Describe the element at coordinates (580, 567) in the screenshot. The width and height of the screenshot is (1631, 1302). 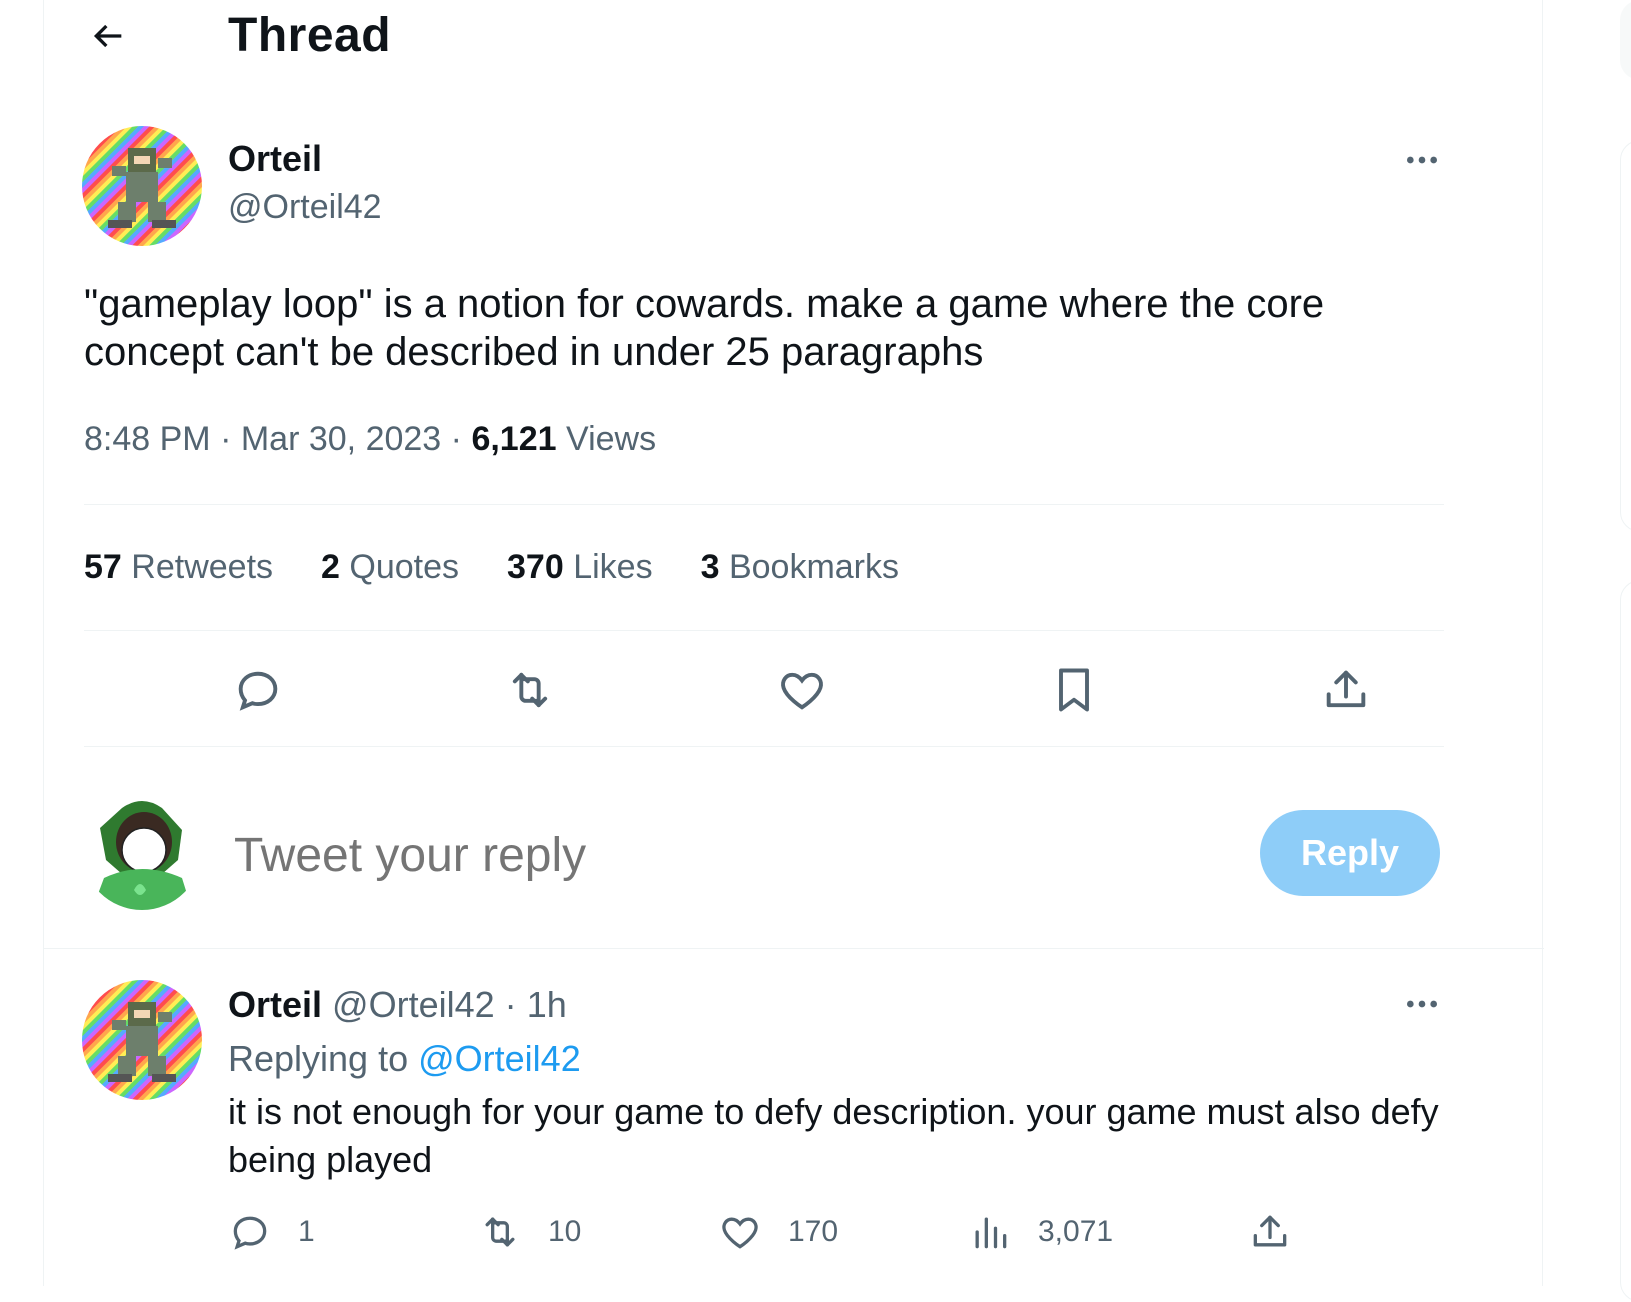
I see `likes-stat: 370 Likes` at that location.